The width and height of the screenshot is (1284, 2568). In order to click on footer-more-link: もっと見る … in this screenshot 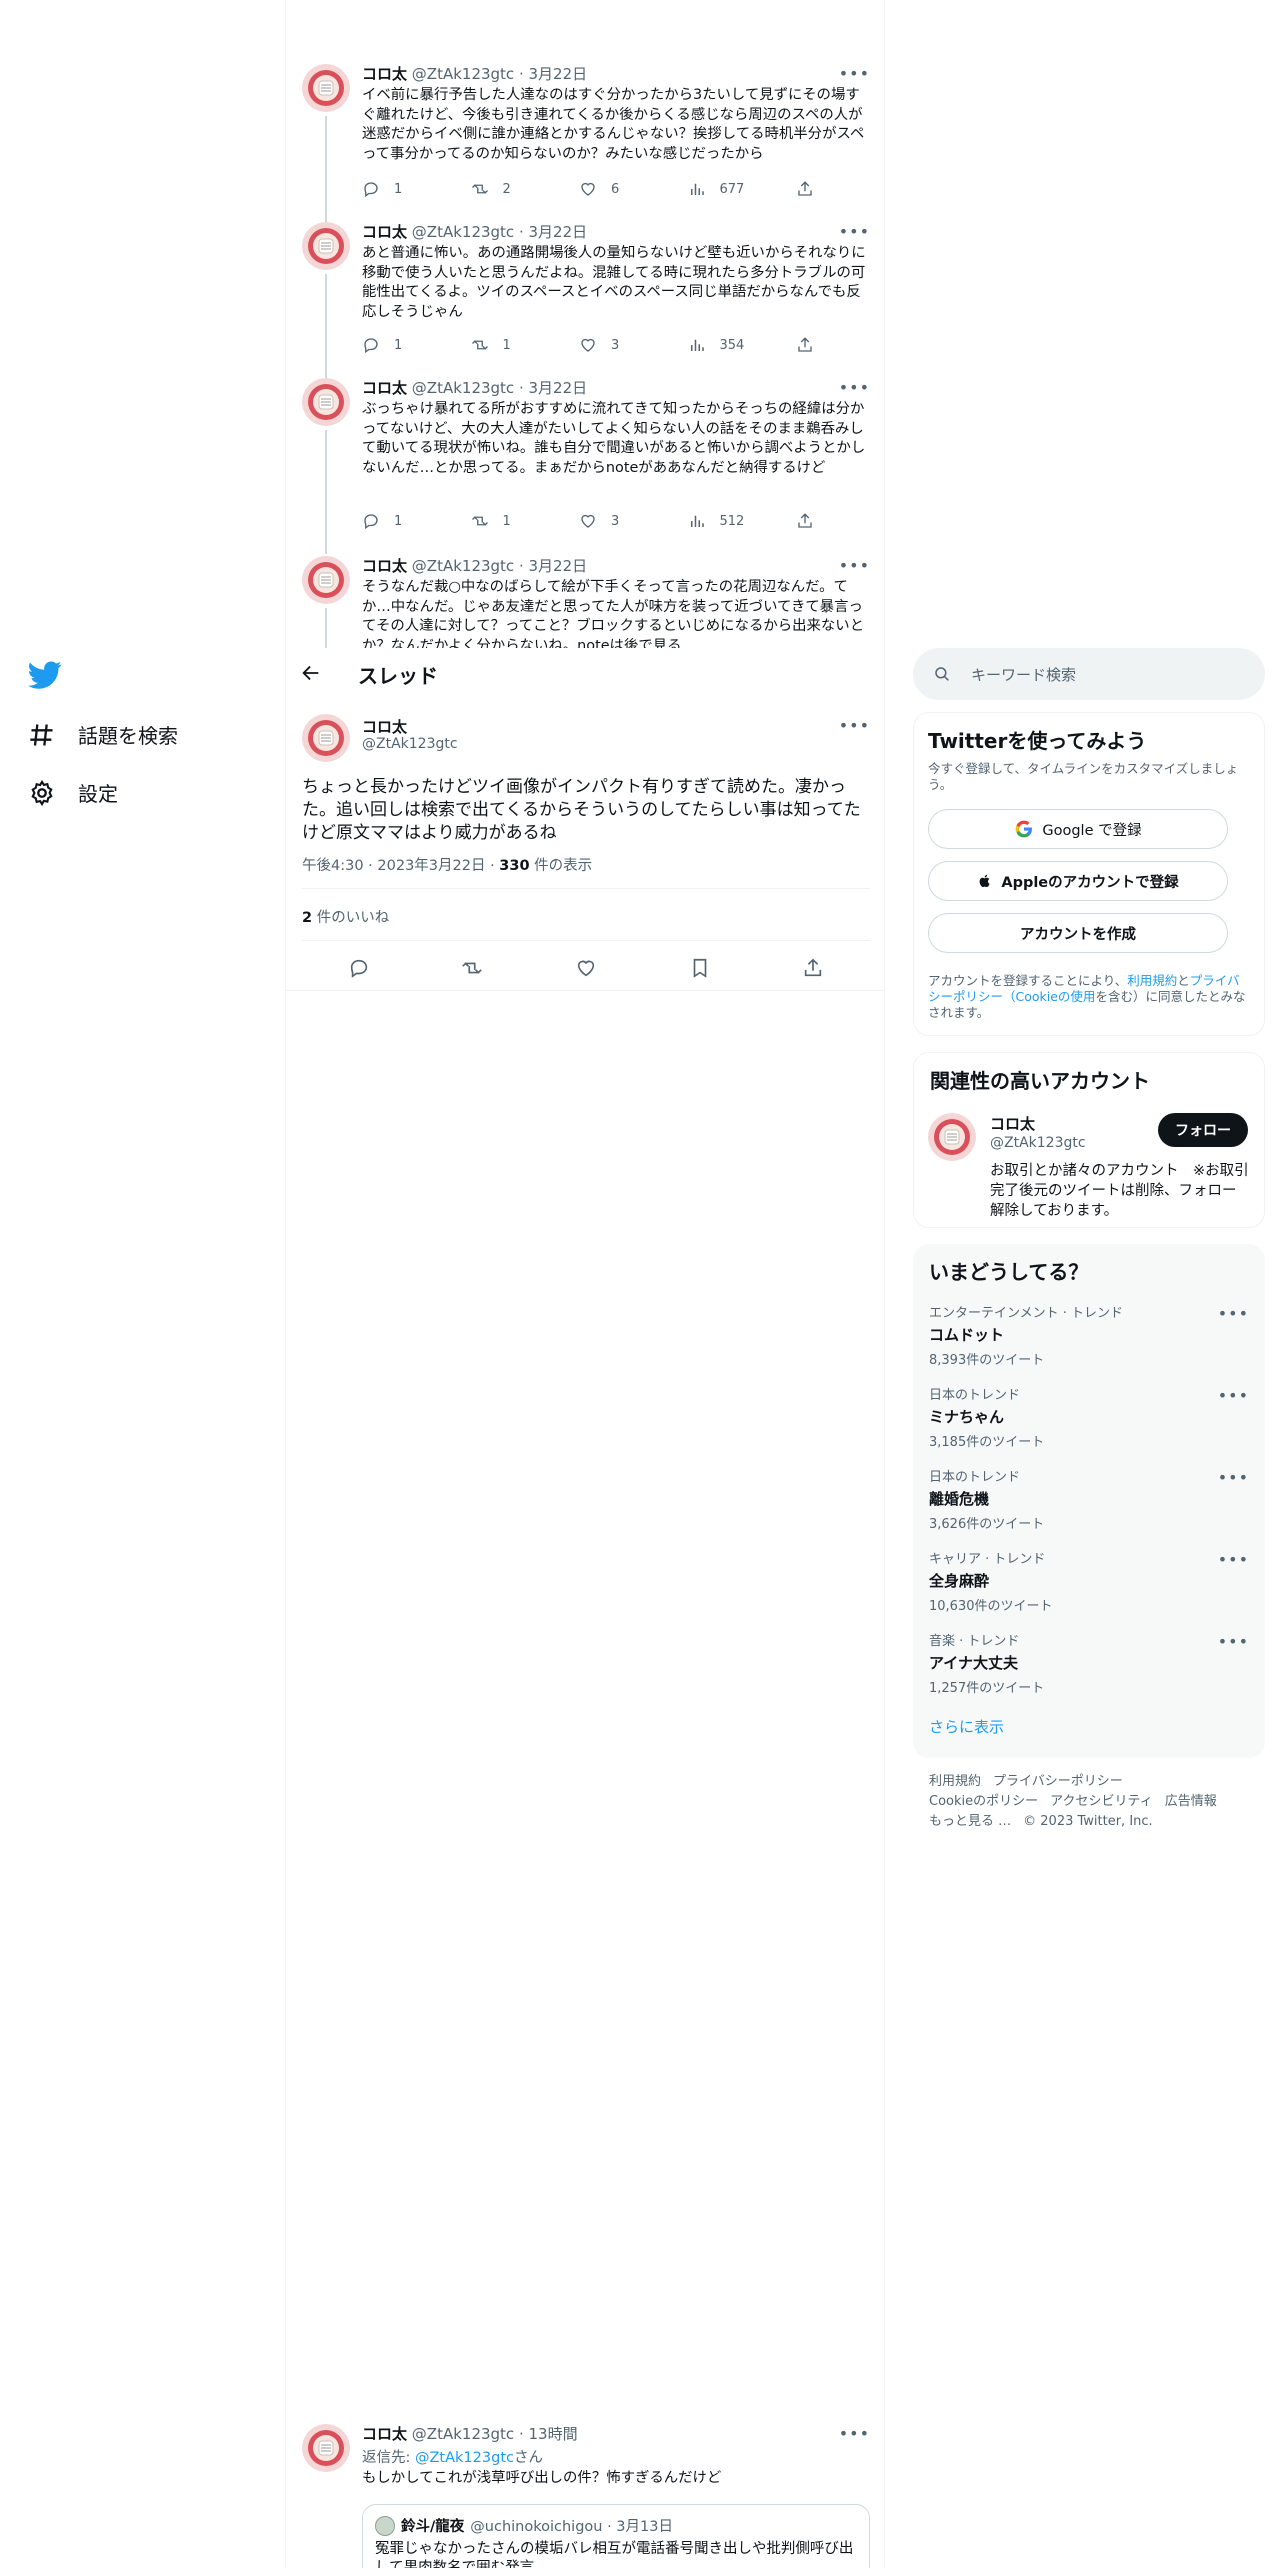, I will do `click(970, 1821)`.